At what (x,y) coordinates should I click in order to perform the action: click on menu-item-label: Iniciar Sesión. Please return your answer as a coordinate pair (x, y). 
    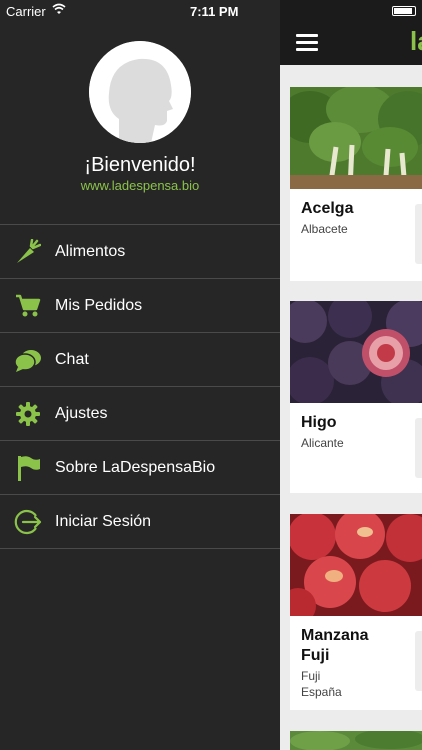
    Looking at the image, I should click on (103, 521).